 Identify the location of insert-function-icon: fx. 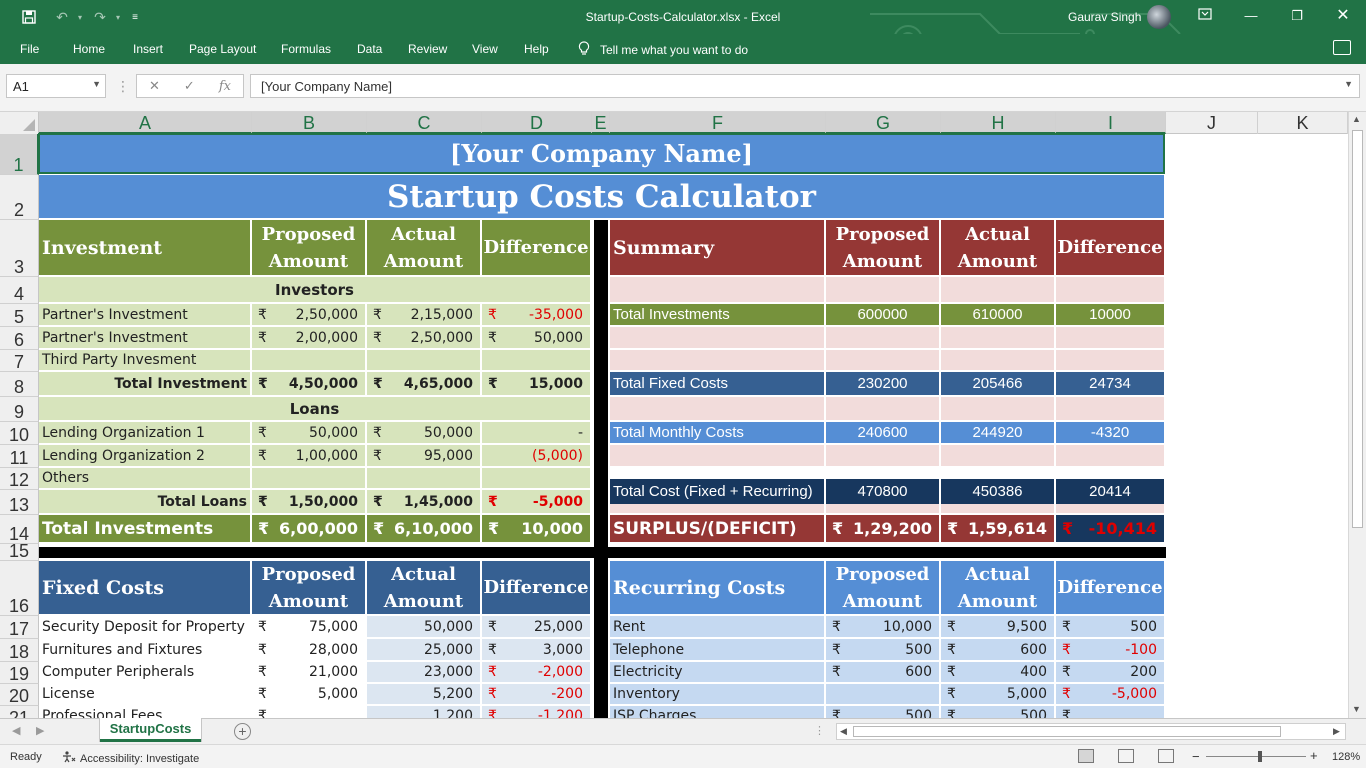
(225, 86).